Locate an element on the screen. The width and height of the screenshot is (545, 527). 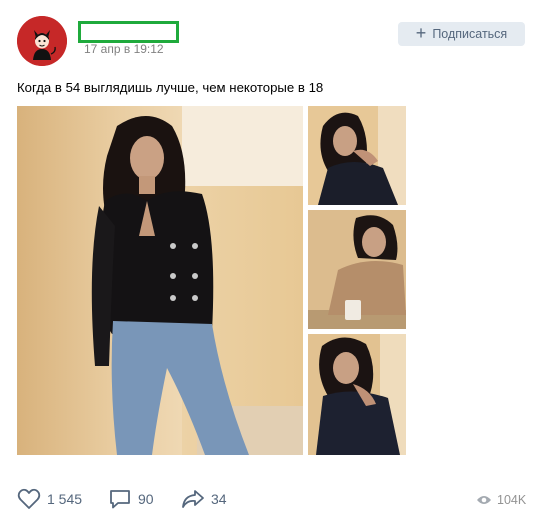
share-icon is located at coordinates (193, 499).